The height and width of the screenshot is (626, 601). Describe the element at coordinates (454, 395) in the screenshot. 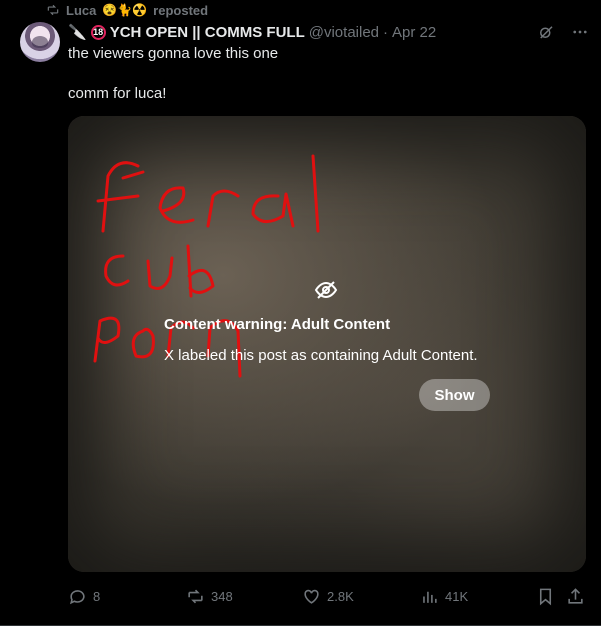

I see `show-button: Show` at that location.